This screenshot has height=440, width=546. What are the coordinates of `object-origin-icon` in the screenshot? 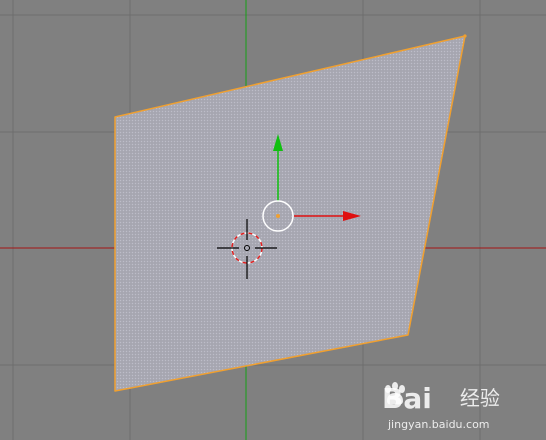 It's located at (278, 216).